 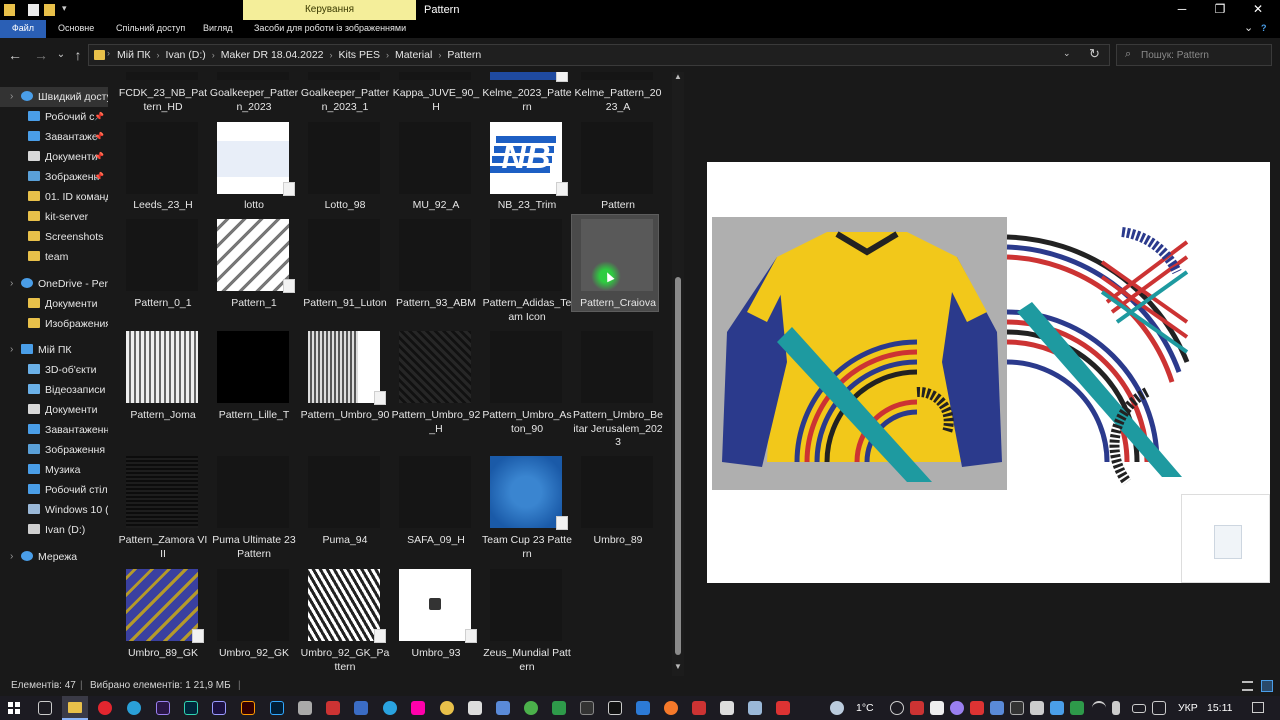 I want to click on close-button: ✕, so click(x=1258, y=10).